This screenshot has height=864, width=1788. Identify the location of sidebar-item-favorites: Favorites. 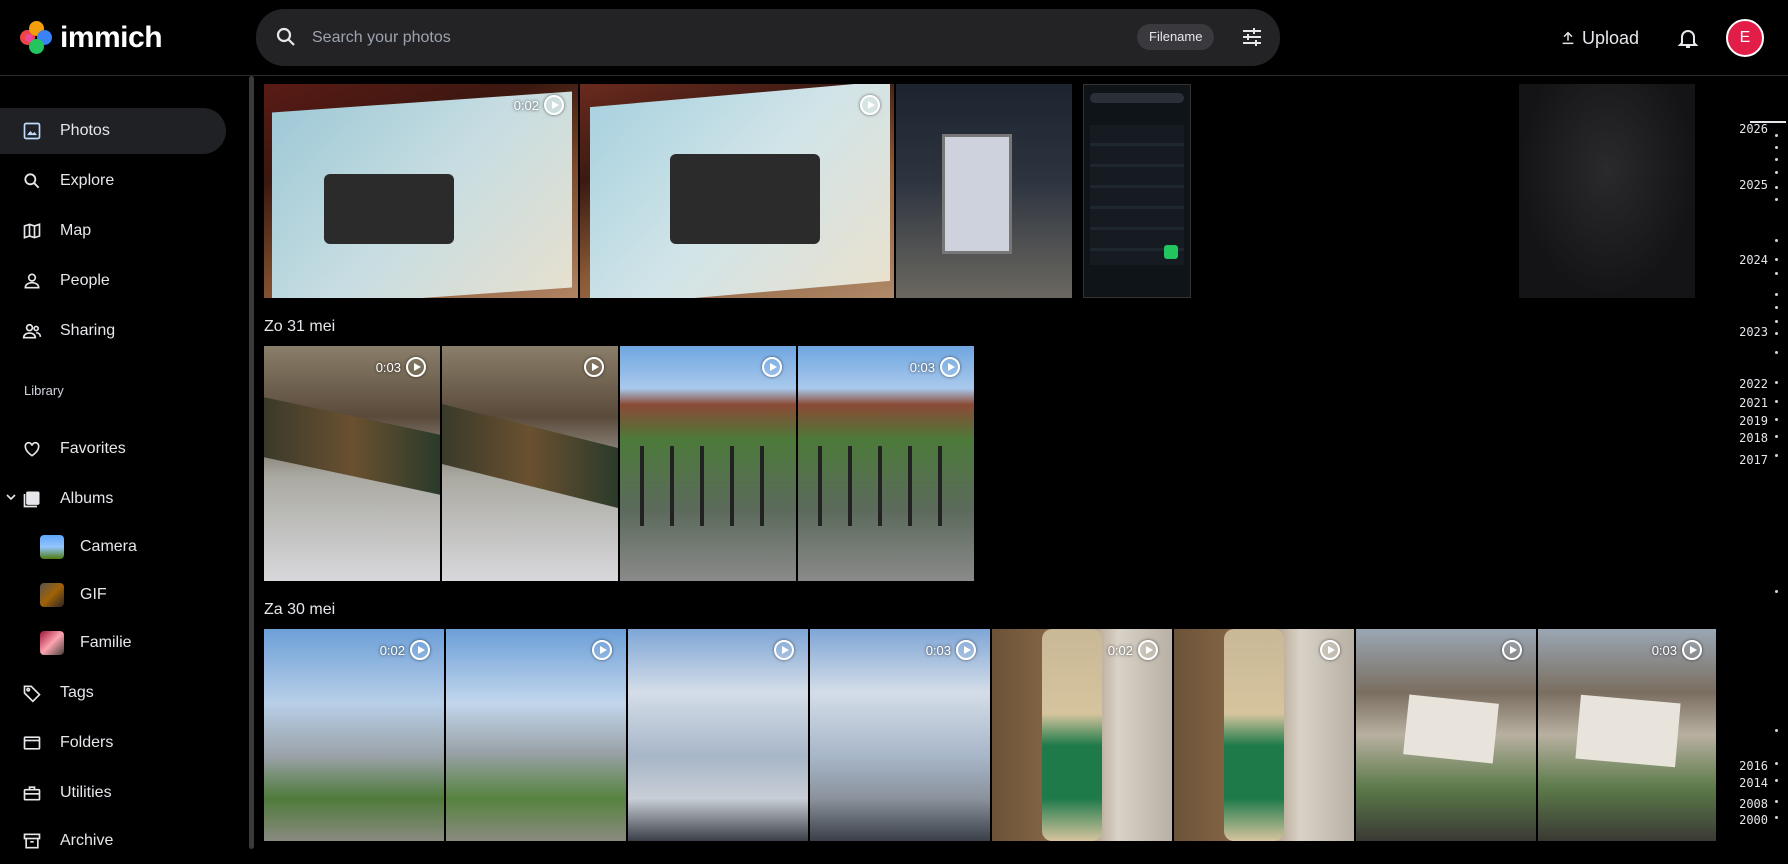
(113, 449).